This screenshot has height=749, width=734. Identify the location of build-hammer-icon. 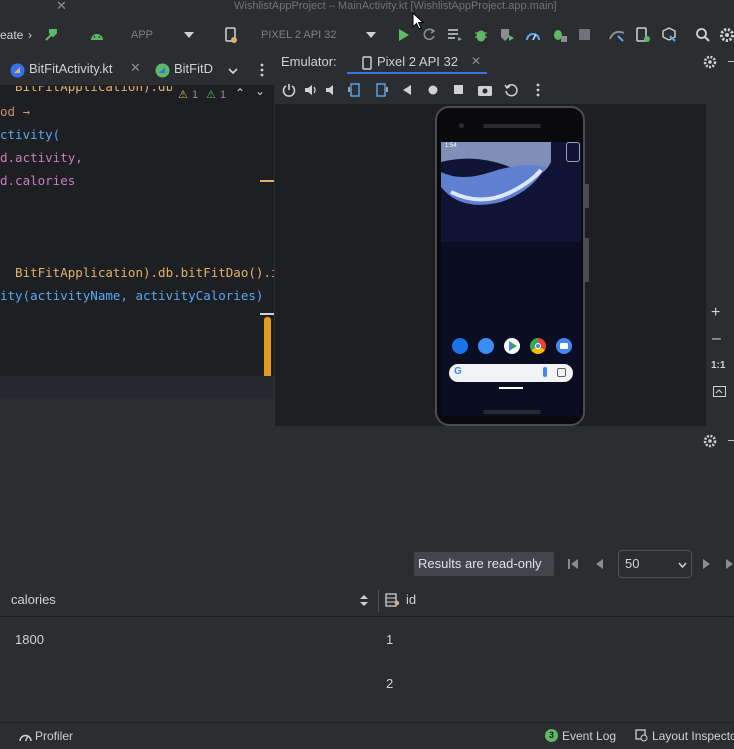
(51, 35).